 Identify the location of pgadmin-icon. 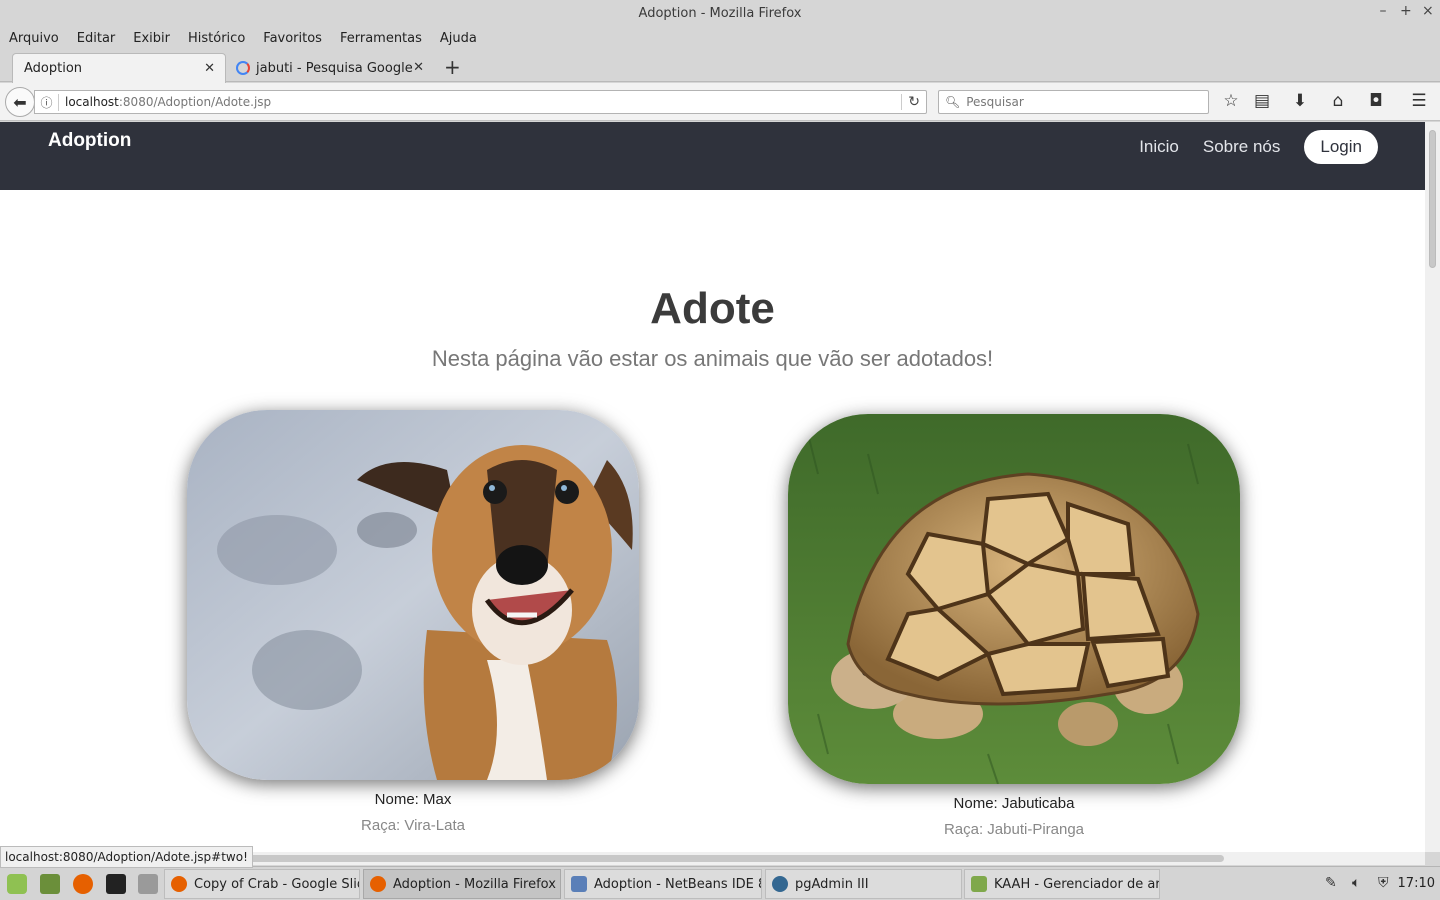
(780, 884).